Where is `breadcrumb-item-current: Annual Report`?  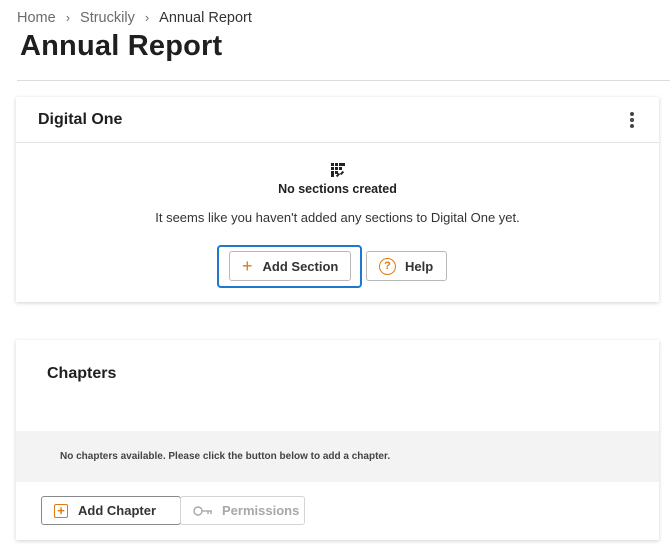
breadcrumb-item-current: Annual Report is located at coordinates (205, 18).